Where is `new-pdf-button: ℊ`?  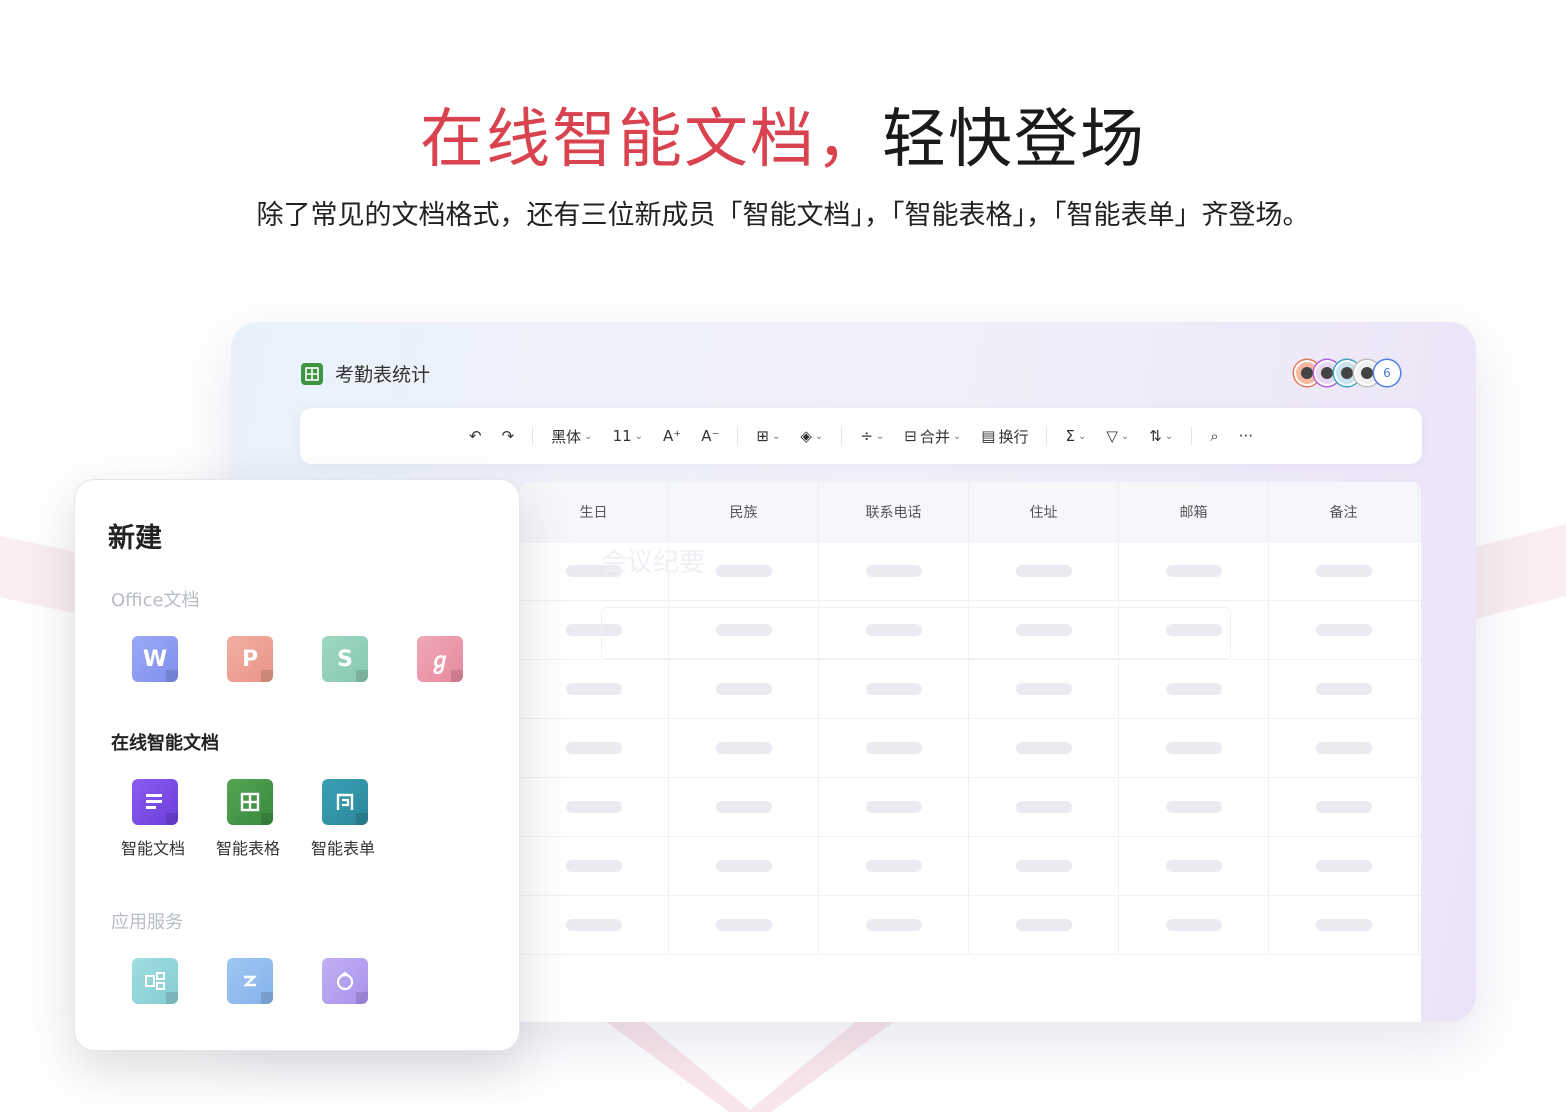
new-pdf-button: ℊ is located at coordinates (443, 659).